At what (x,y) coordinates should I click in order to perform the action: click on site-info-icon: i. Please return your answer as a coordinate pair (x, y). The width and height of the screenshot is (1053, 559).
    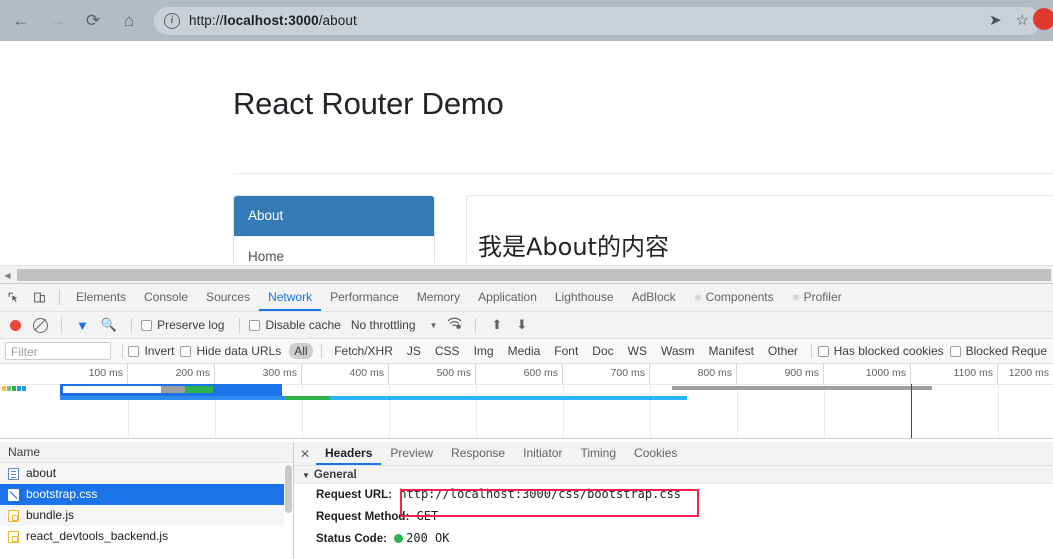
    Looking at the image, I should click on (172, 20).